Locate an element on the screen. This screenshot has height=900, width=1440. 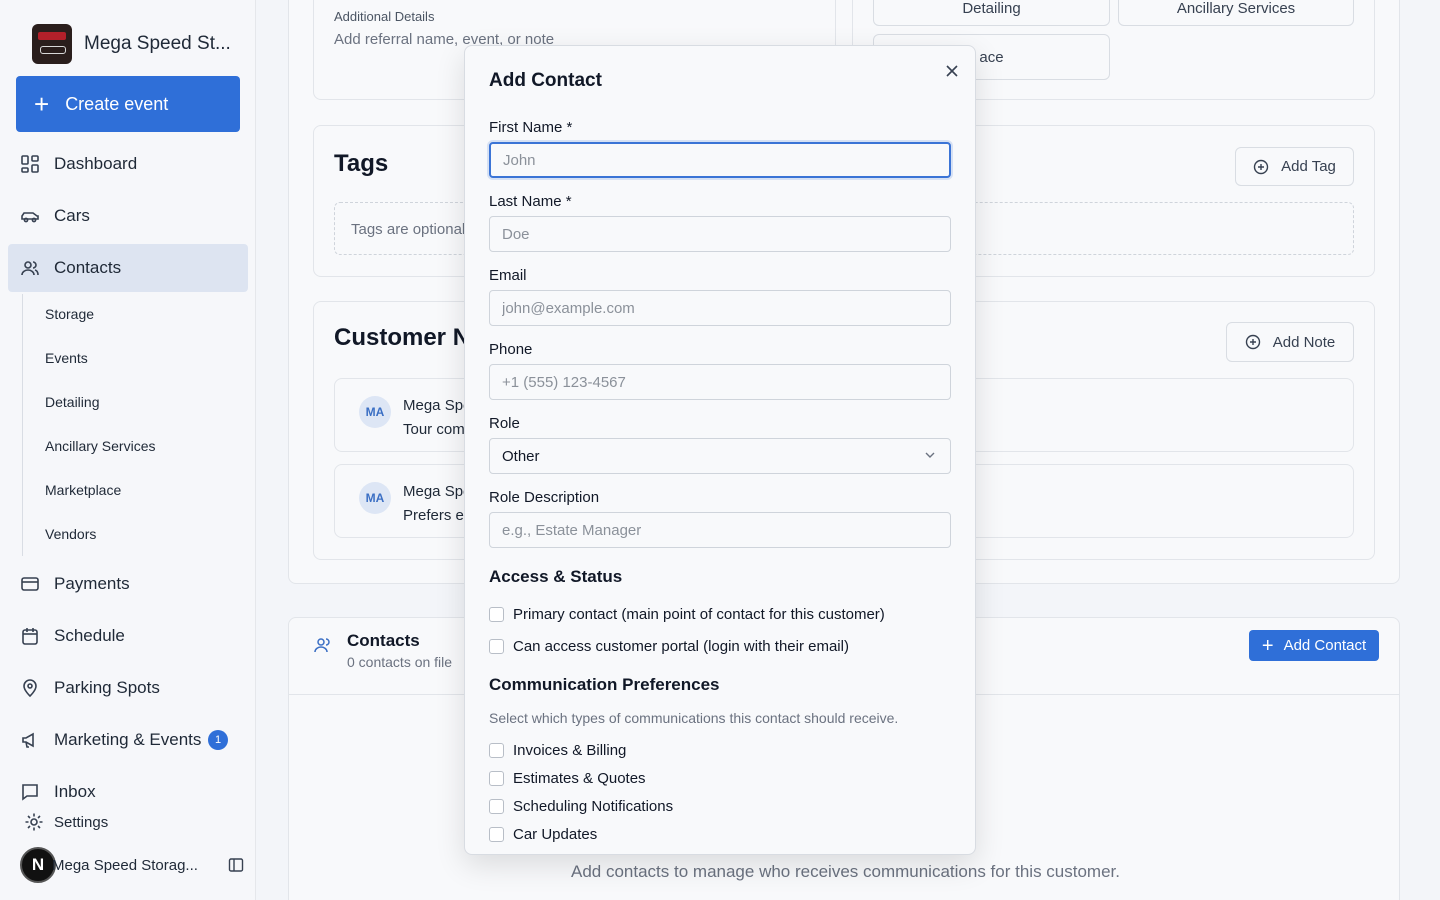
role-description-label: Role Description is located at coordinates (544, 497).